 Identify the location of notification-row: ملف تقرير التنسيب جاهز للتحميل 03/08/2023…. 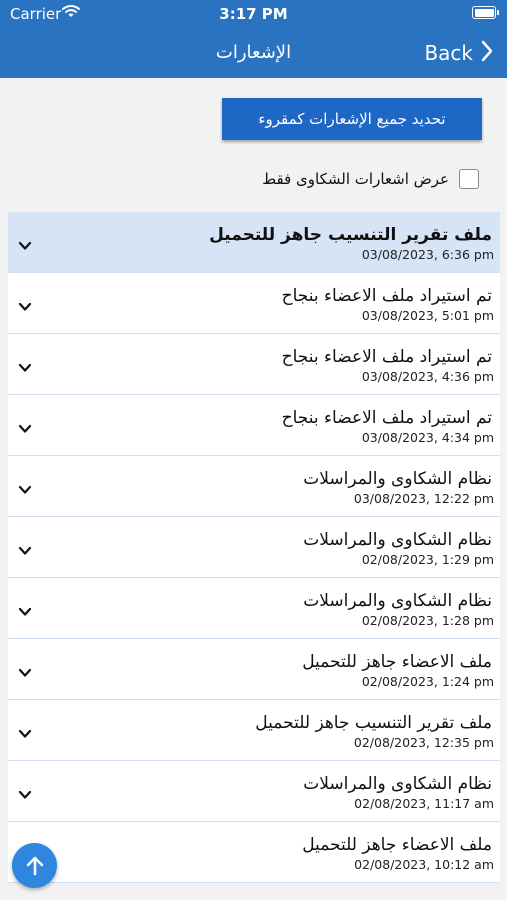
(254, 242).